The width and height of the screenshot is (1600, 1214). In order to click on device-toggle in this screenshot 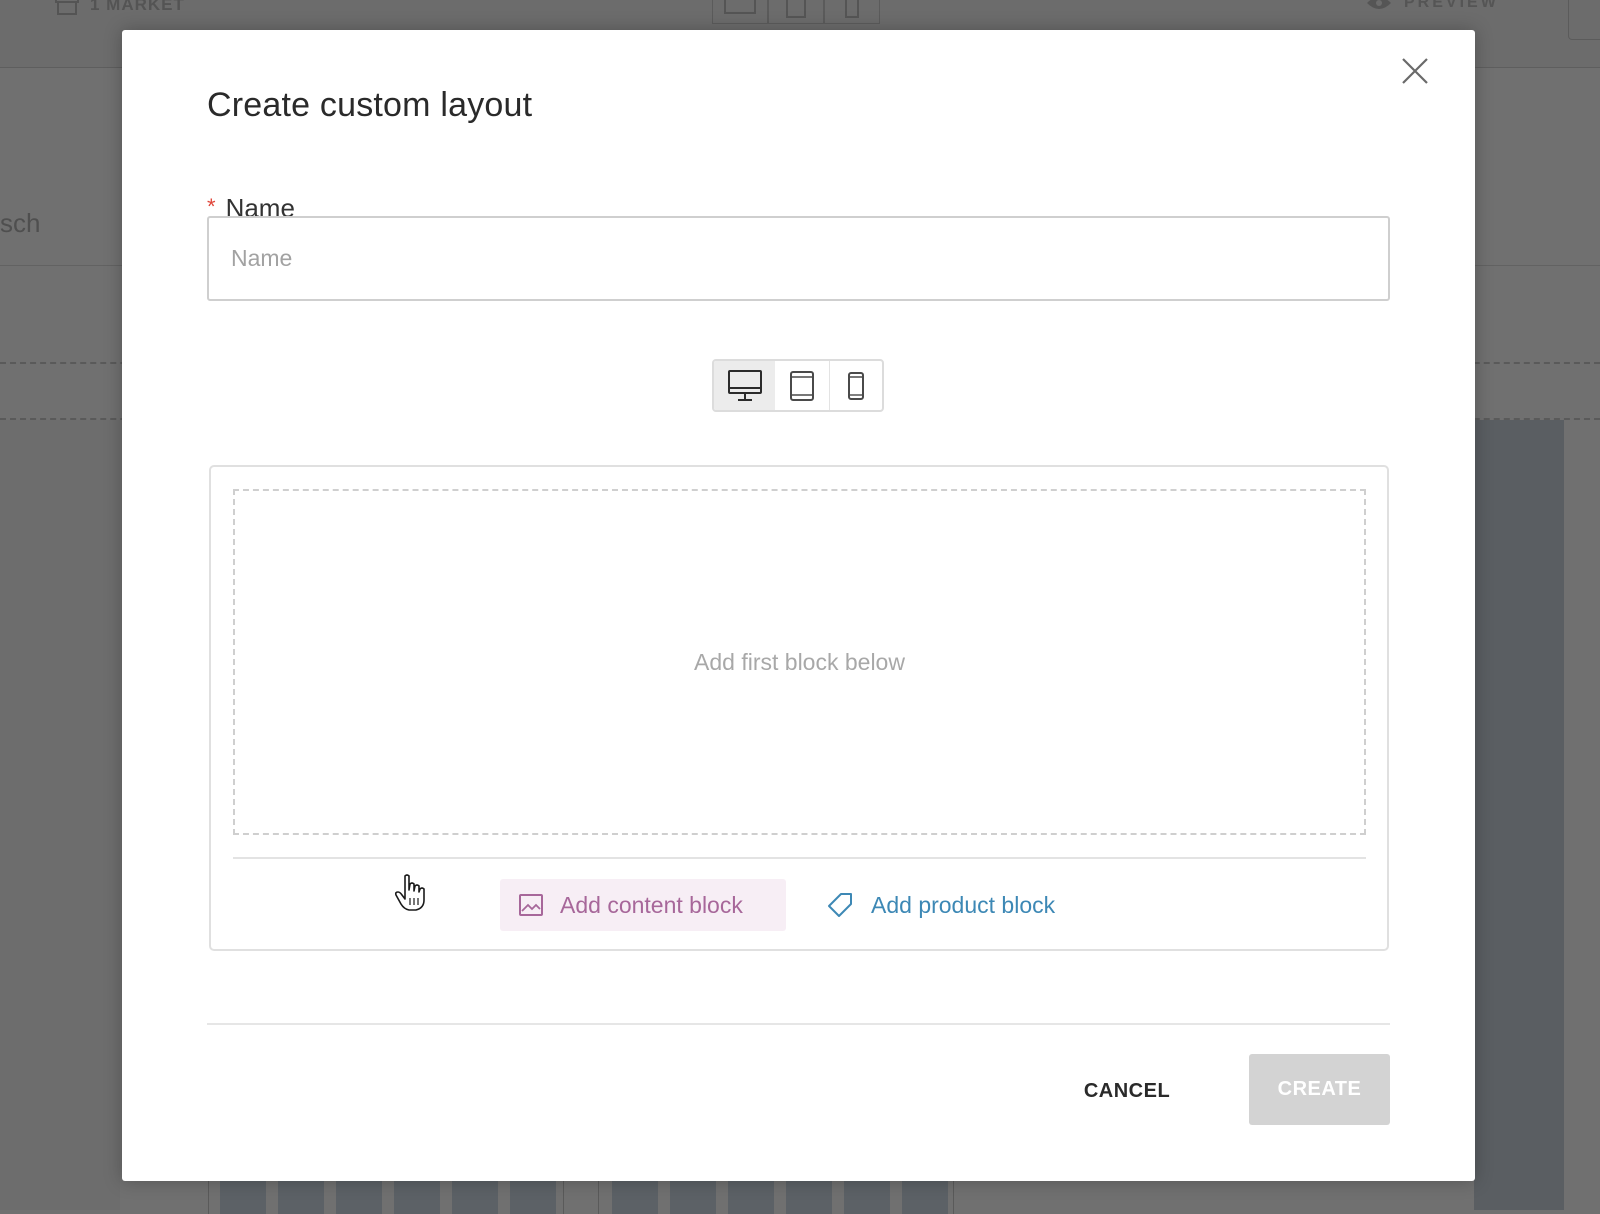, I will do `click(798, 385)`.